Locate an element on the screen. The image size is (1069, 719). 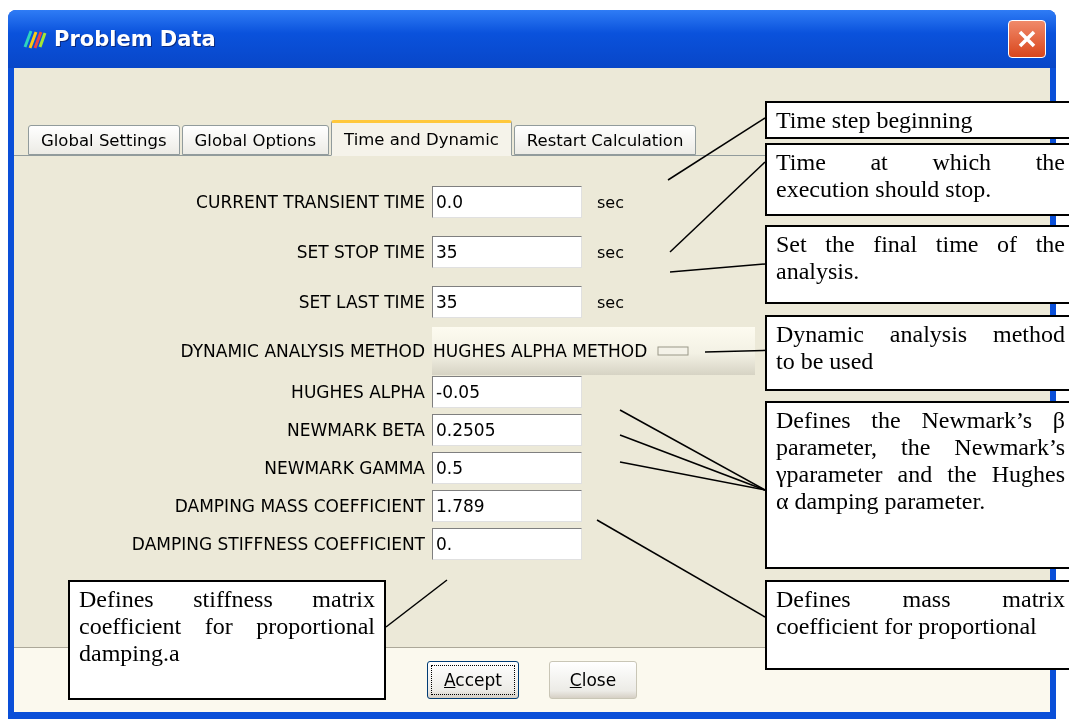
field-label: SET LAST TIME is located at coordinates (361, 302).